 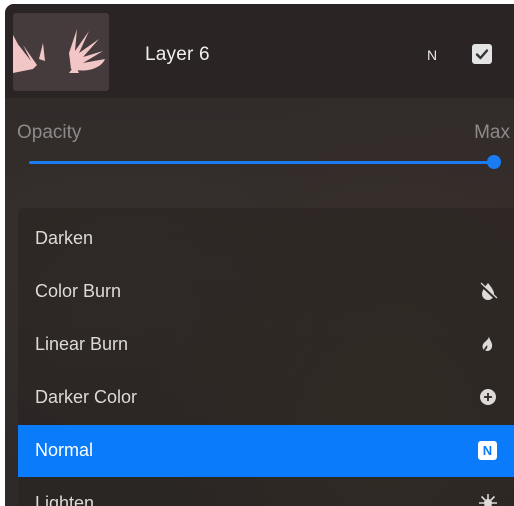 What do you see at coordinates (64, 238) in the screenshot?
I see `blend-mode-label: Darken` at bounding box center [64, 238].